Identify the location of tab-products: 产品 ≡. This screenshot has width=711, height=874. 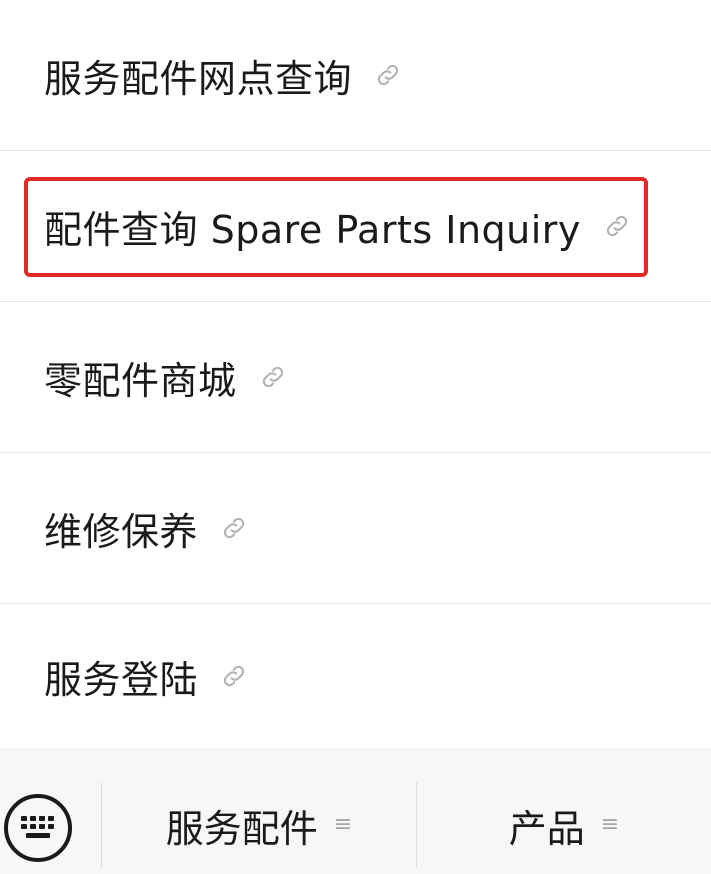
(564, 825).